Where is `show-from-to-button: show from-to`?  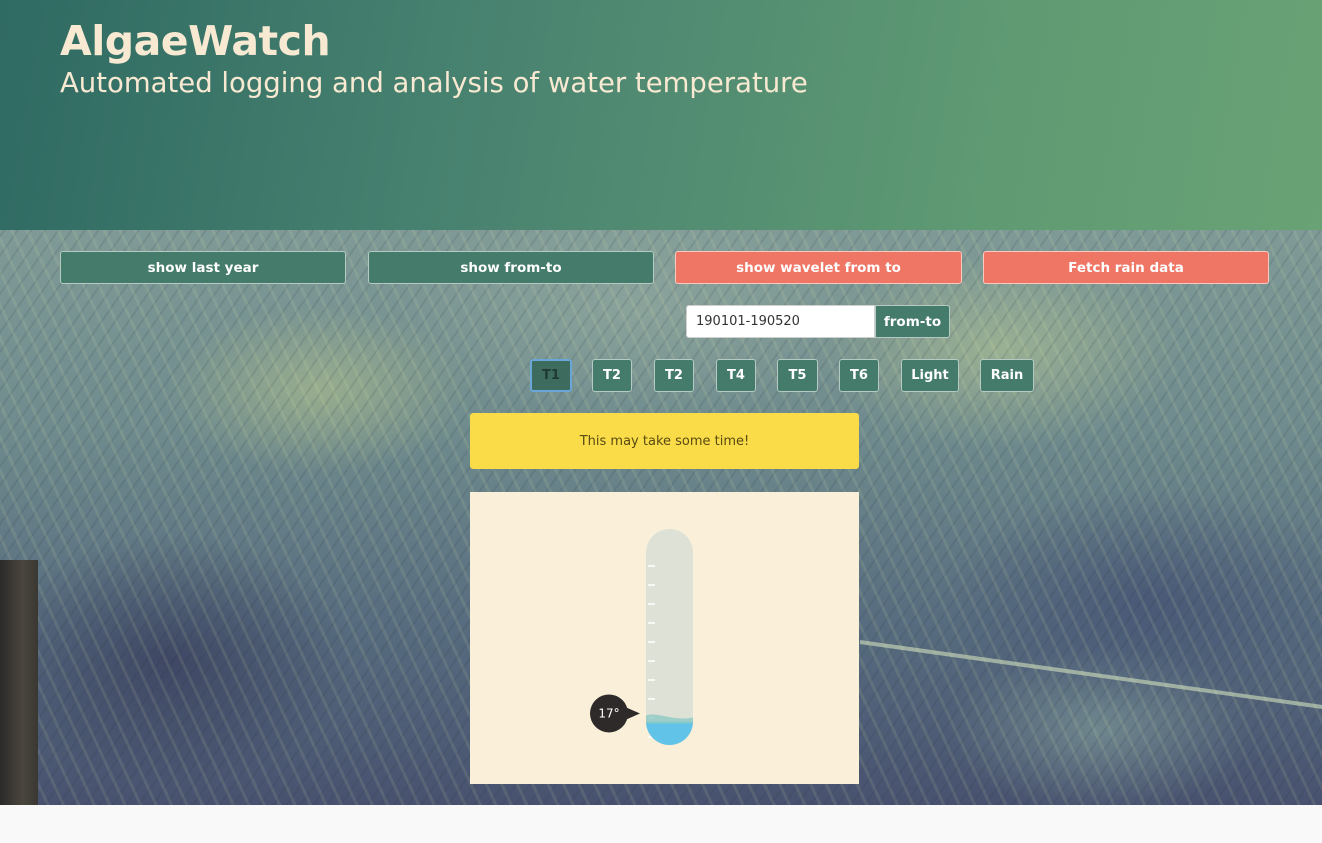 show-from-to-button: show from-to is located at coordinates (511, 267).